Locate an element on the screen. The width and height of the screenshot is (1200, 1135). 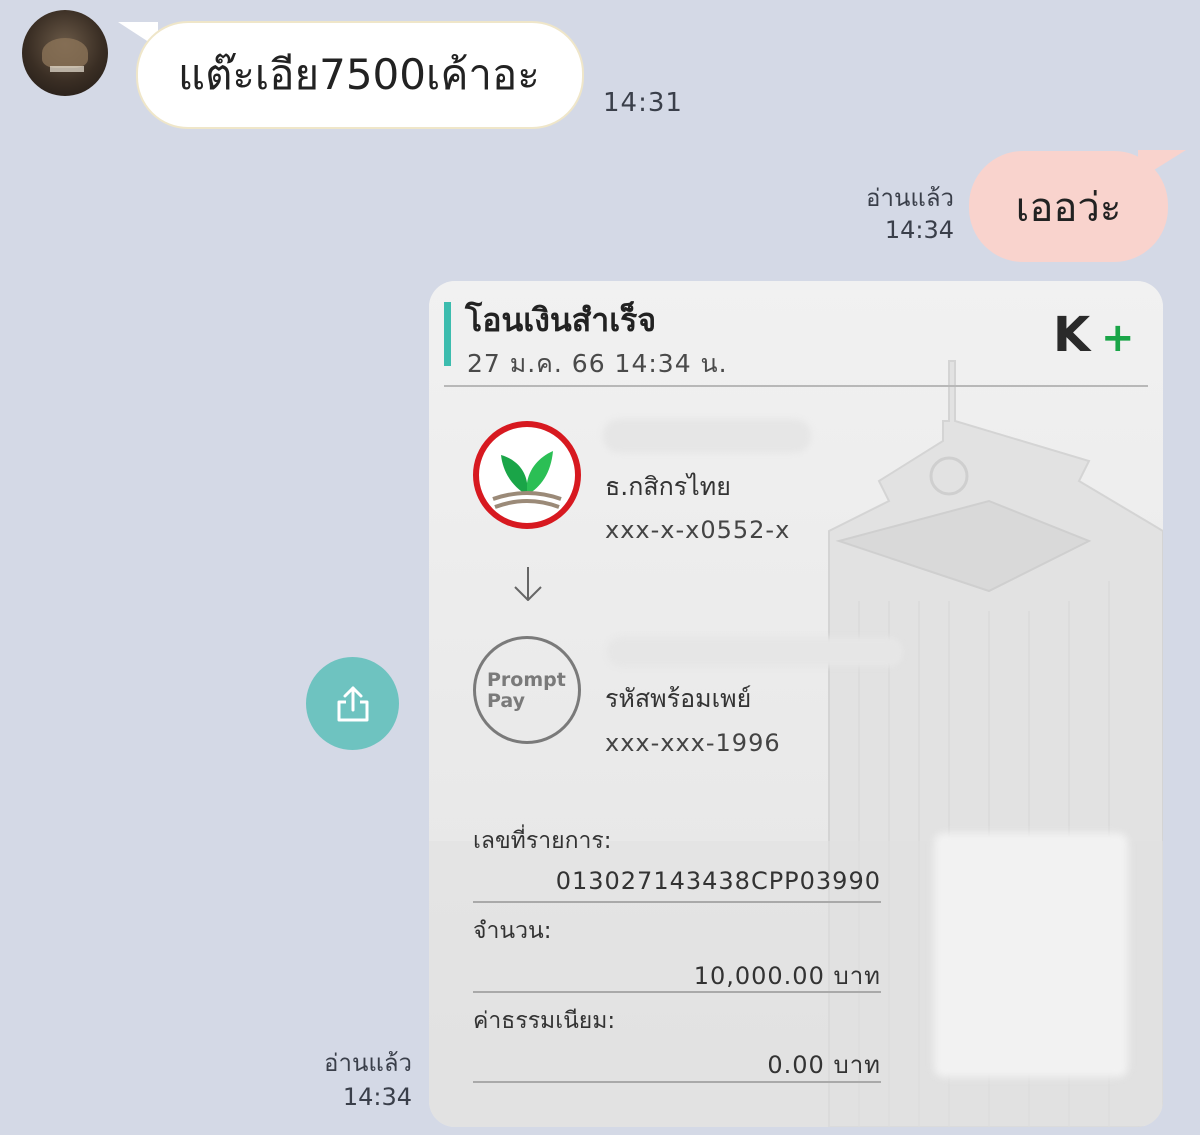
transaction-no-value: 013027143438CPP03990 is located at coordinates (718, 881).